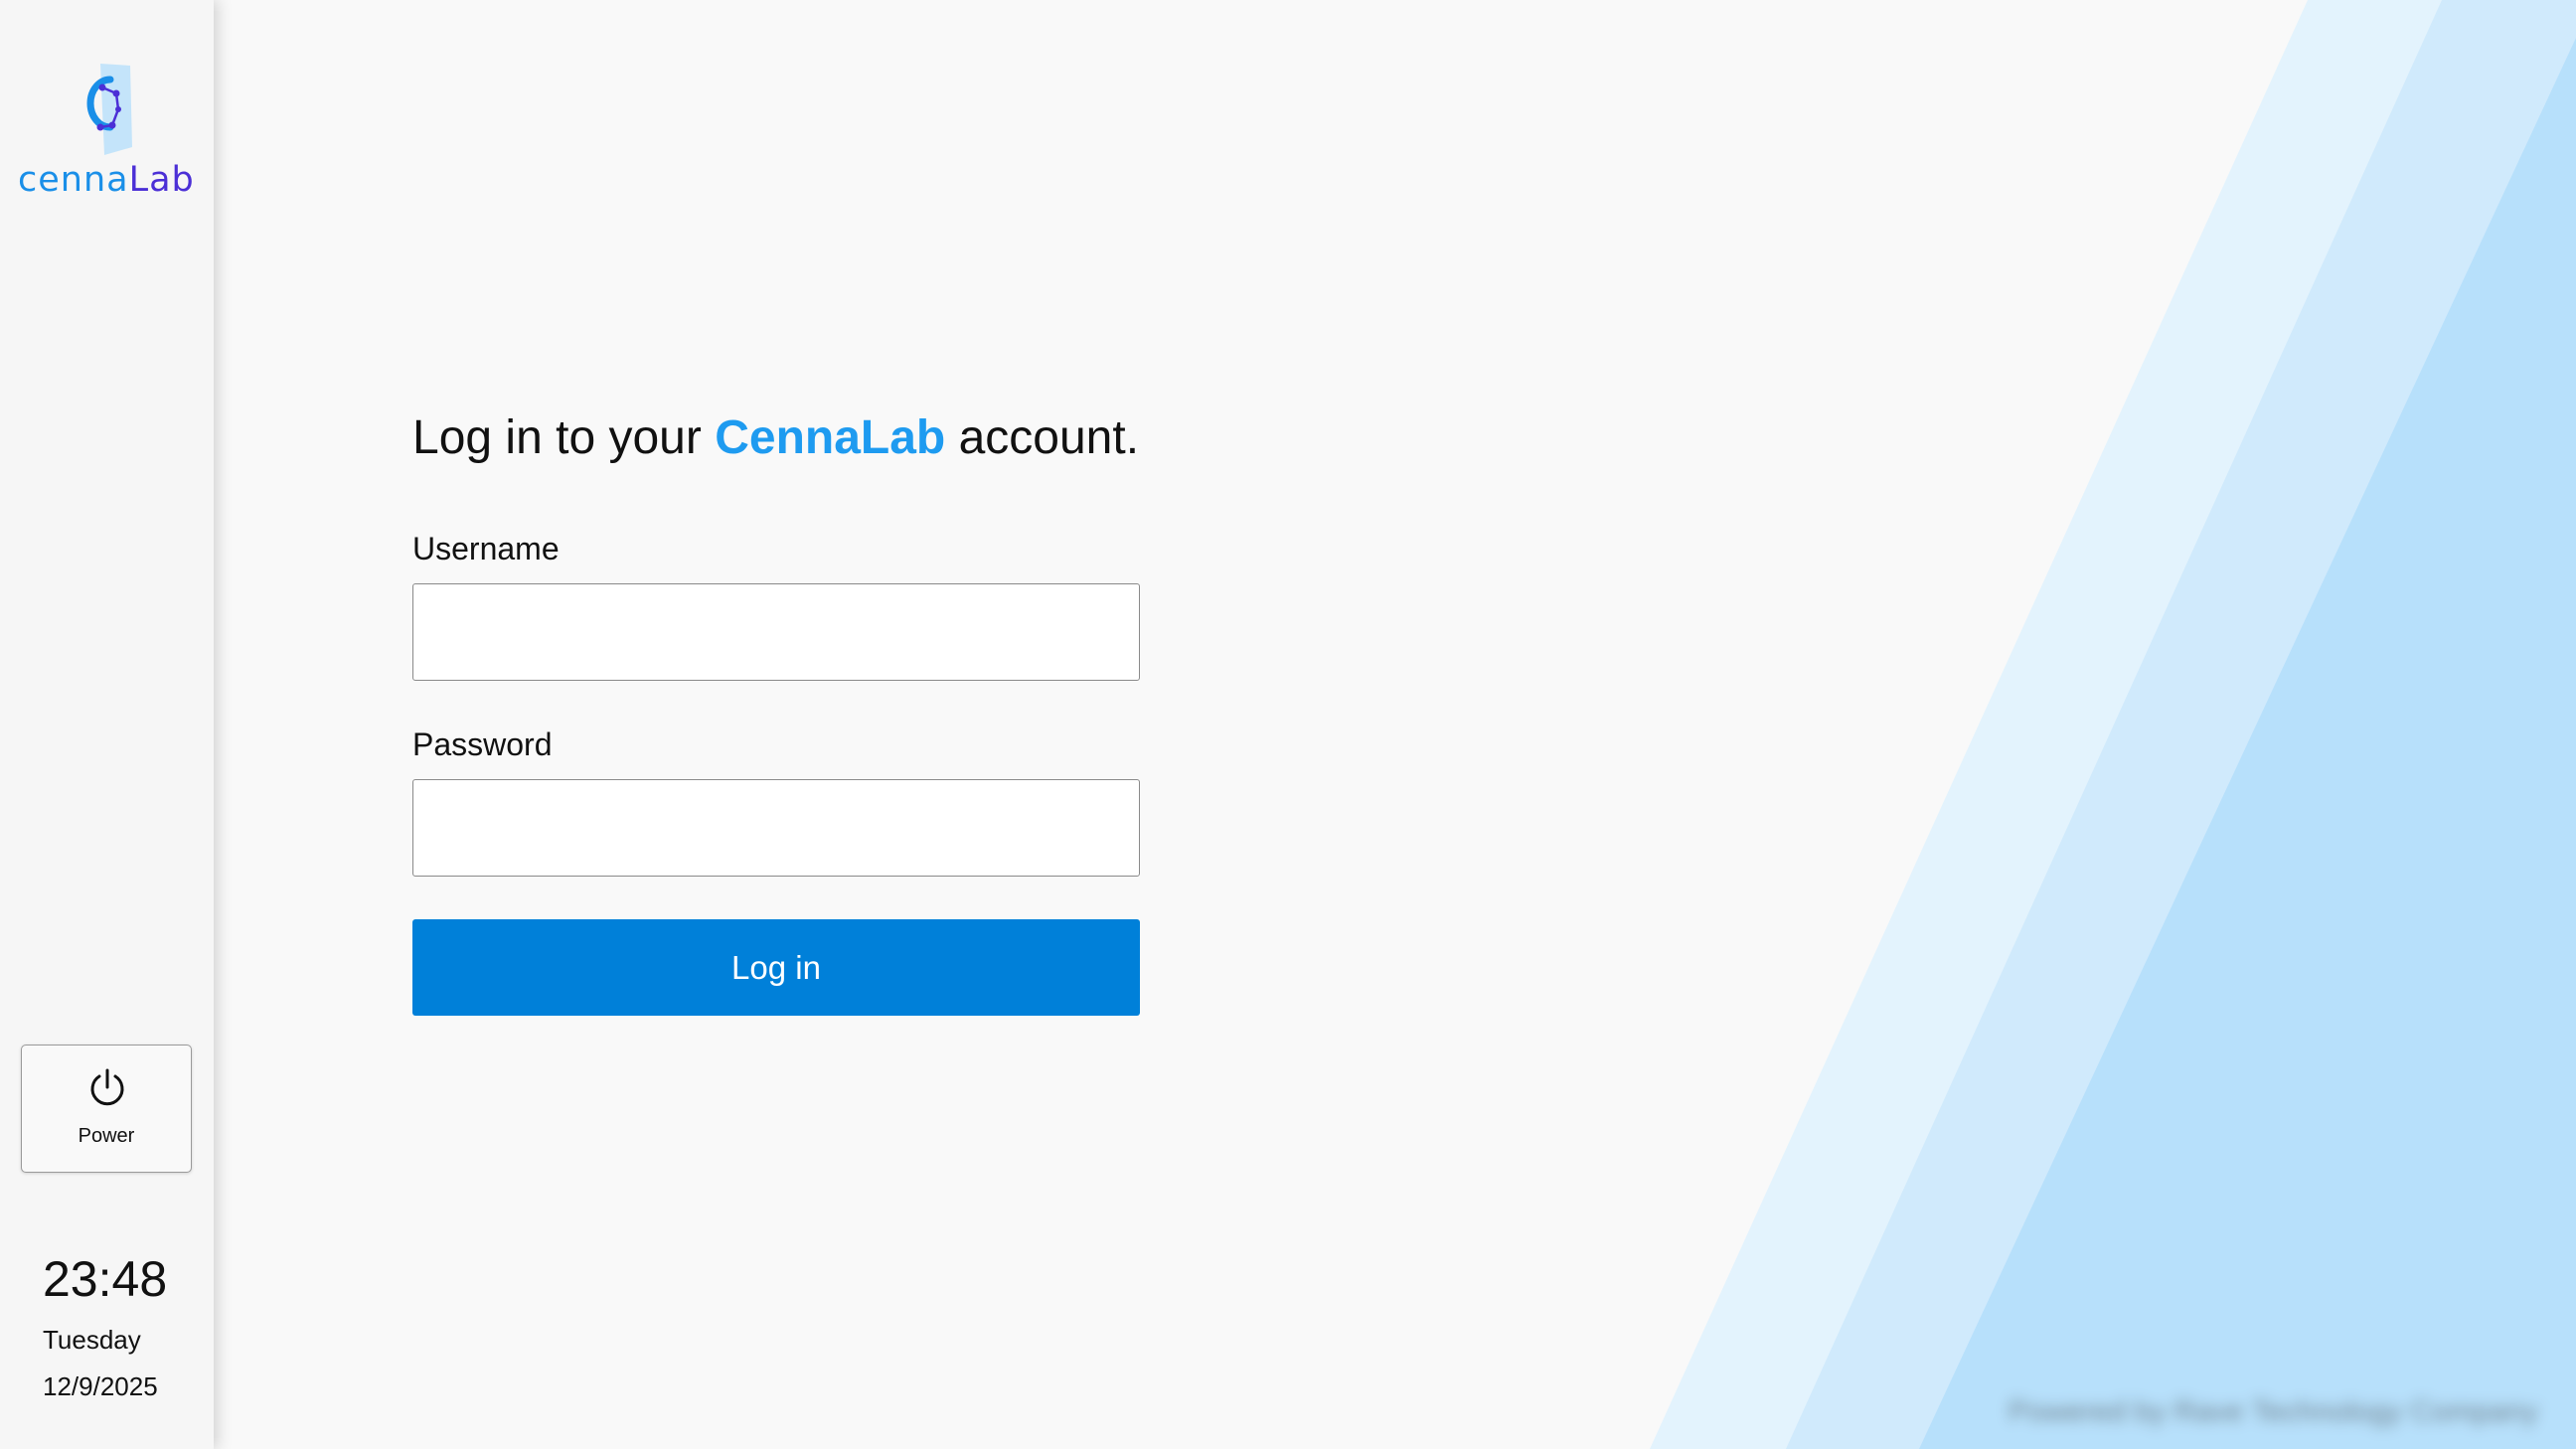 The width and height of the screenshot is (2576, 1449). What do you see at coordinates (92, 1340) in the screenshot?
I see `clock-day: Tuesday` at bounding box center [92, 1340].